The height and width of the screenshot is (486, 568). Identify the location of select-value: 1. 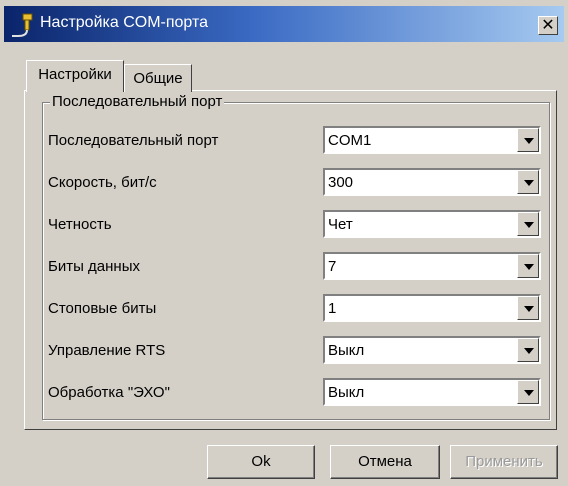
(332, 308).